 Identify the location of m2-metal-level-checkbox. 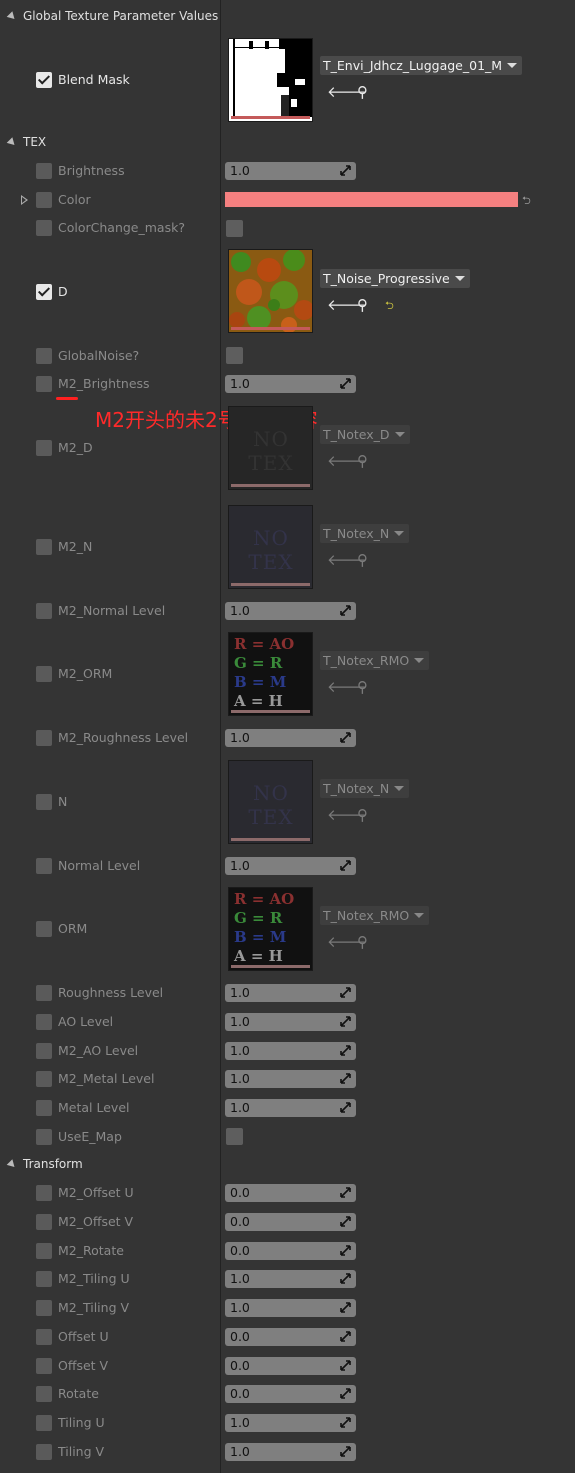
(44, 1079).